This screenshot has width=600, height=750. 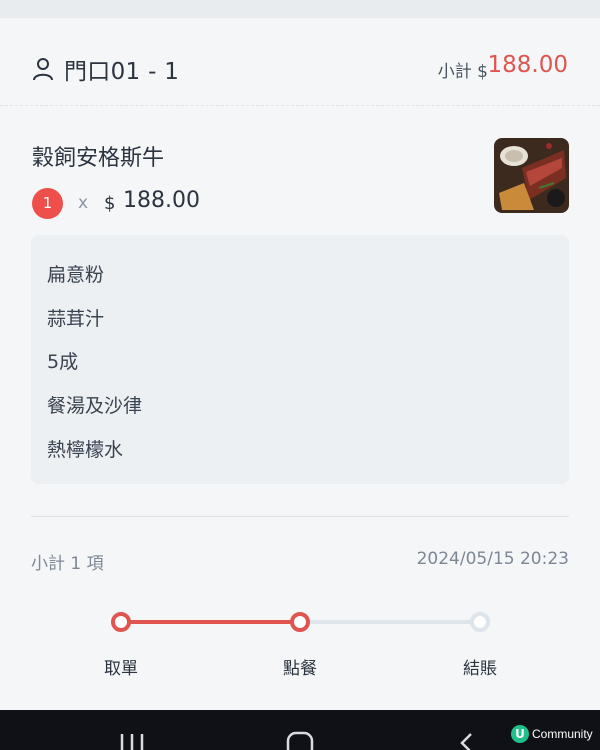 I want to click on steak-image-icon, so click(x=531, y=175).